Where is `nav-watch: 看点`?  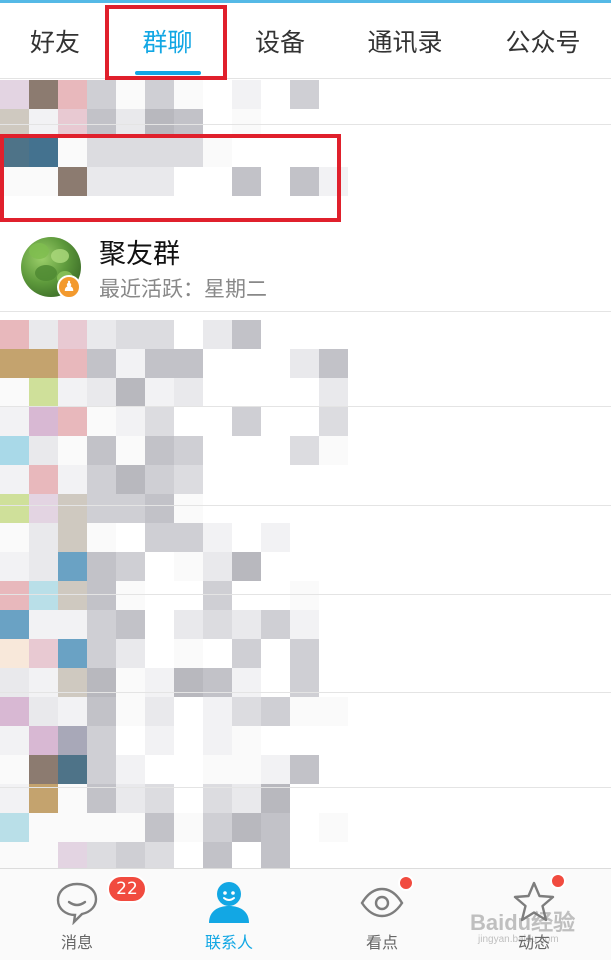 nav-watch: 看点 is located at coordinates (382, 914).